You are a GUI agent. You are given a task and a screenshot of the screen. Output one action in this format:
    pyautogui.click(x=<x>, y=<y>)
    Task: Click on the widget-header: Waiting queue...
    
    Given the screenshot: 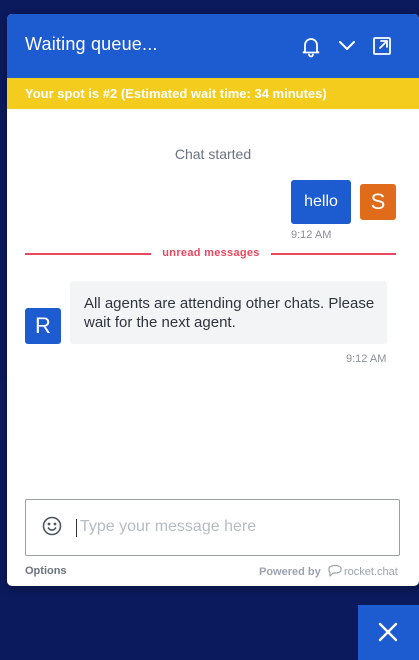 What is the action you would take?
    pyautogui.click(x=213, y=46)
    